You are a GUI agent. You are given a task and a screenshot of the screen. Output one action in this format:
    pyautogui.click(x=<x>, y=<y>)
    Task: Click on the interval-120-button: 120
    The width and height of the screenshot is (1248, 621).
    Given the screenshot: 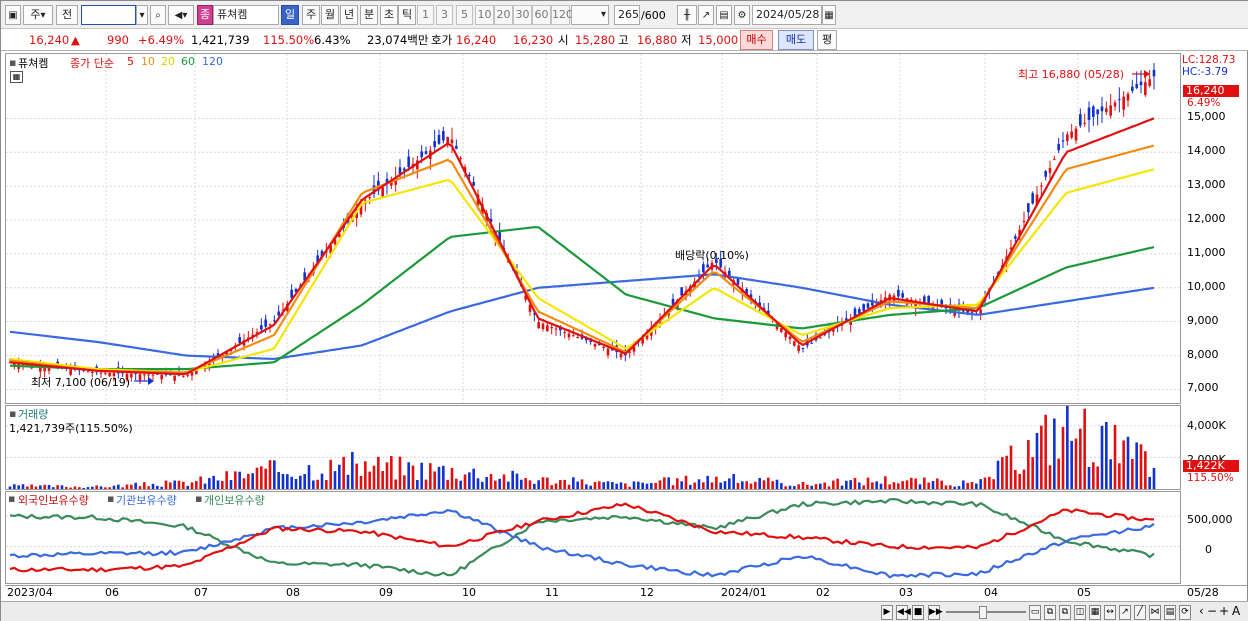 What is the action you would take?
    pyautogui.click(x=562, y=15)
    